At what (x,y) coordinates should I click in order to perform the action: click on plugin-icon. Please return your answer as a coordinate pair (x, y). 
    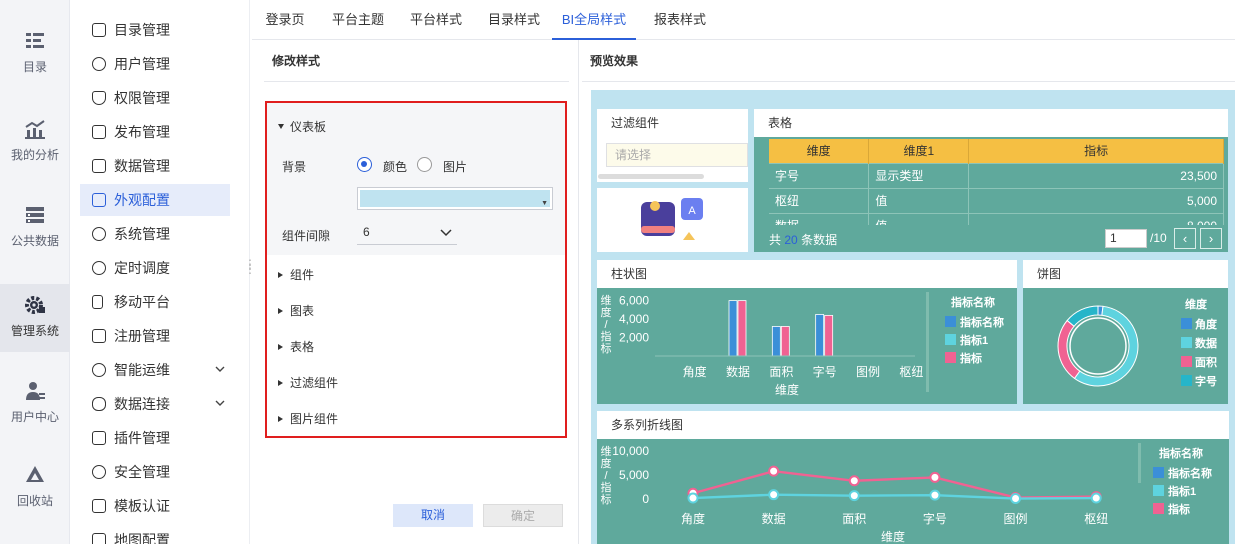
    Looking at the image, I should click on (99, 438).